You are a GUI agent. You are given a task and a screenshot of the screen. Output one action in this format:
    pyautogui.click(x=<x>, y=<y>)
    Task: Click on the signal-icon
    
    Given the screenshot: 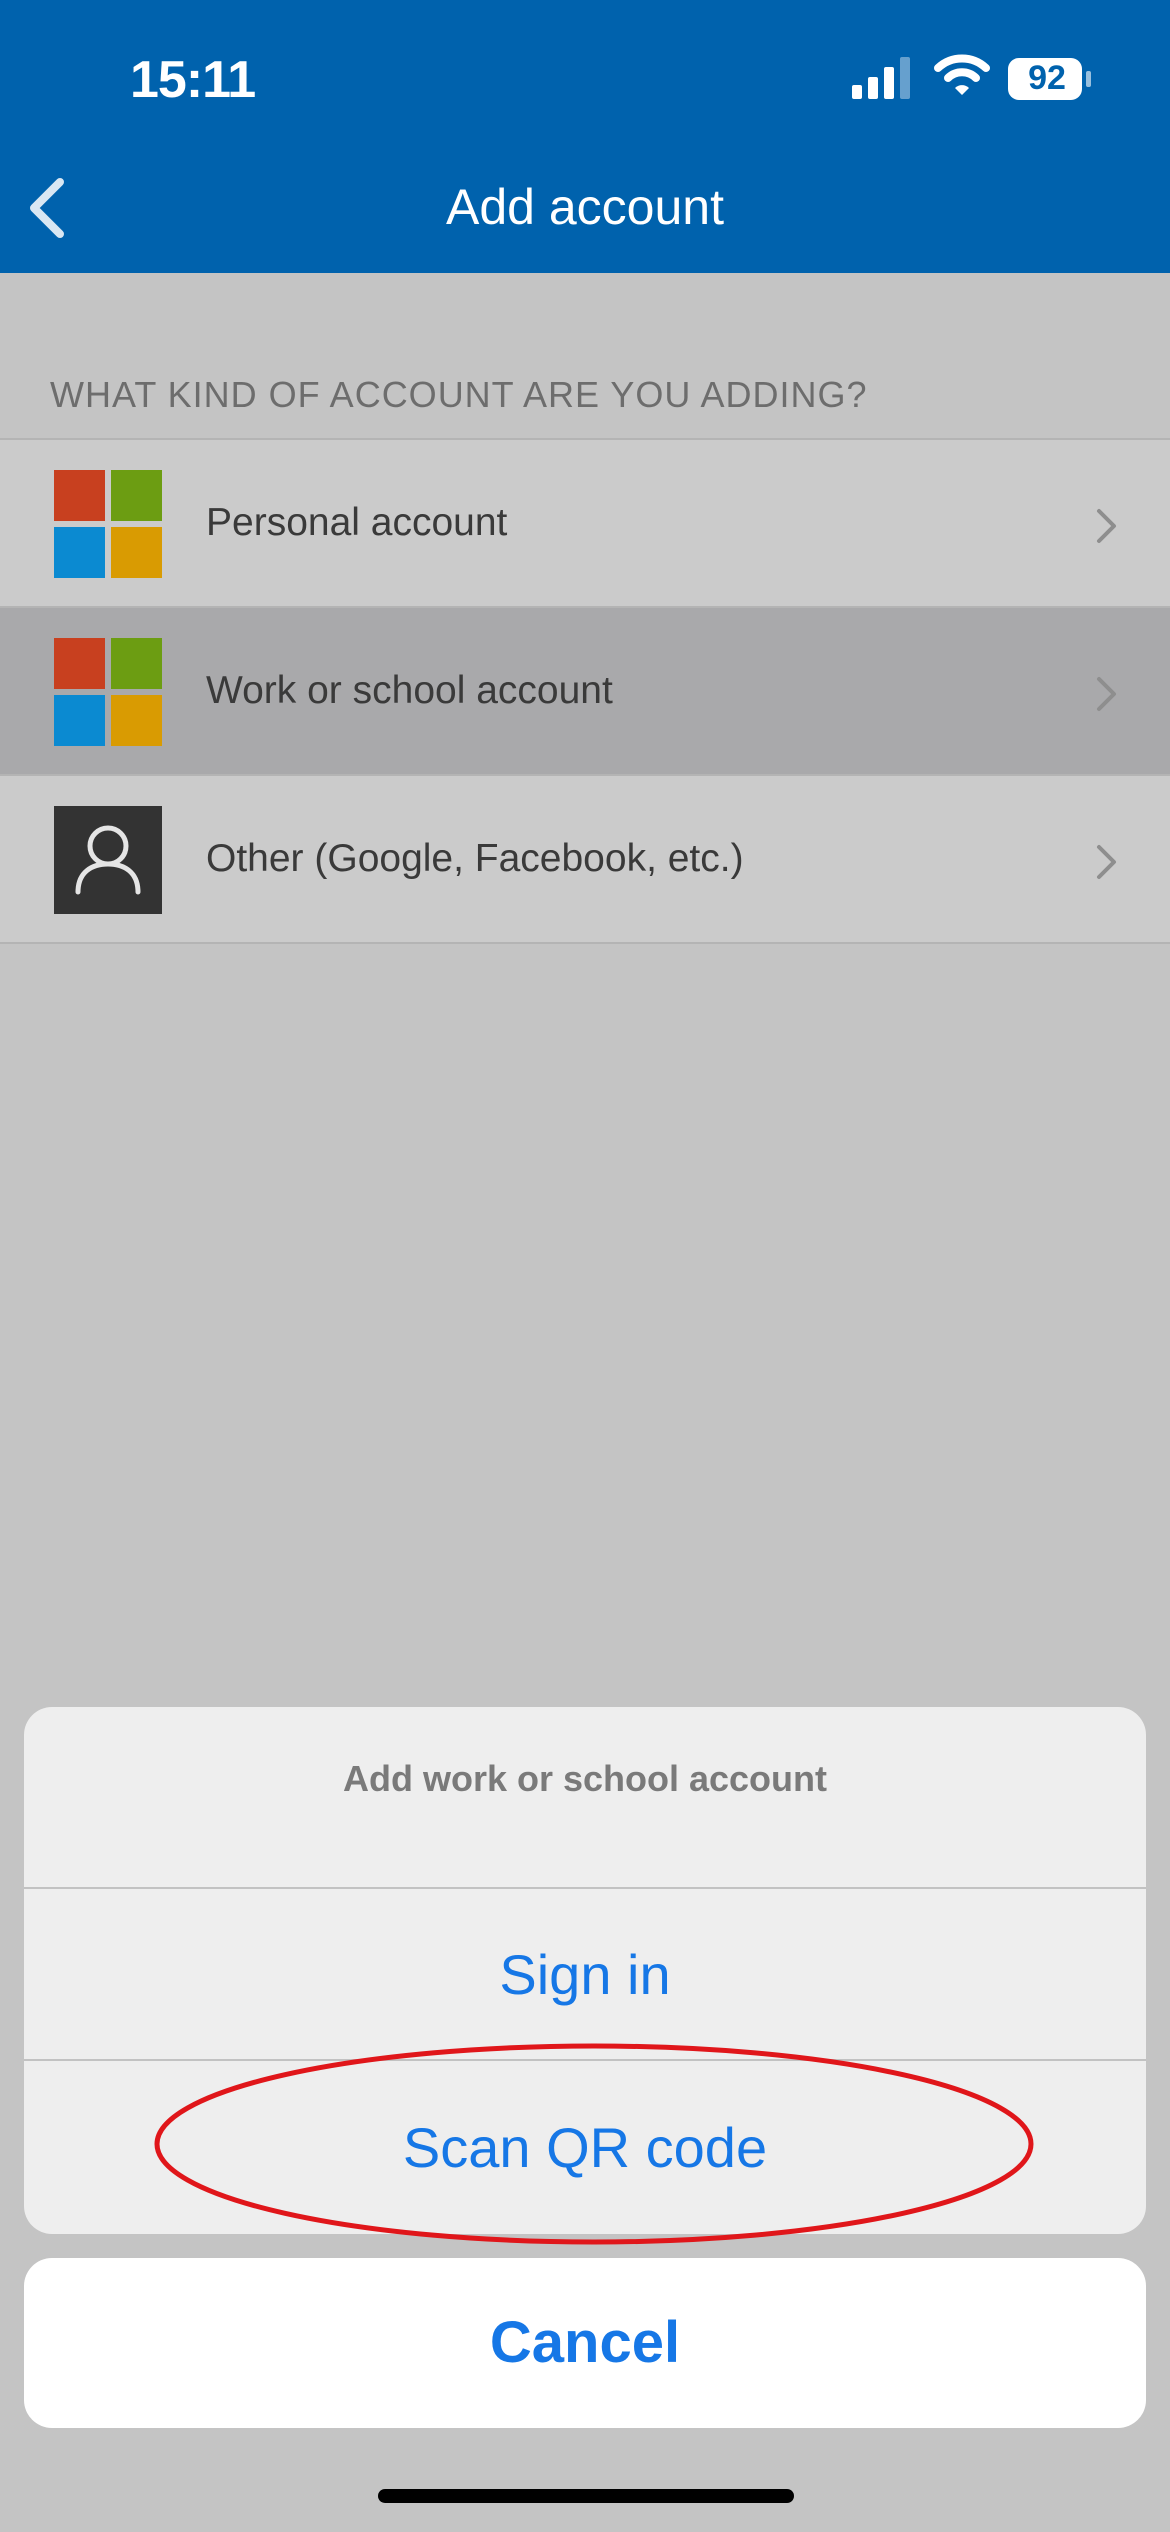 What is the action you would take?
    pyautogui.click(x=881, y=78)
    